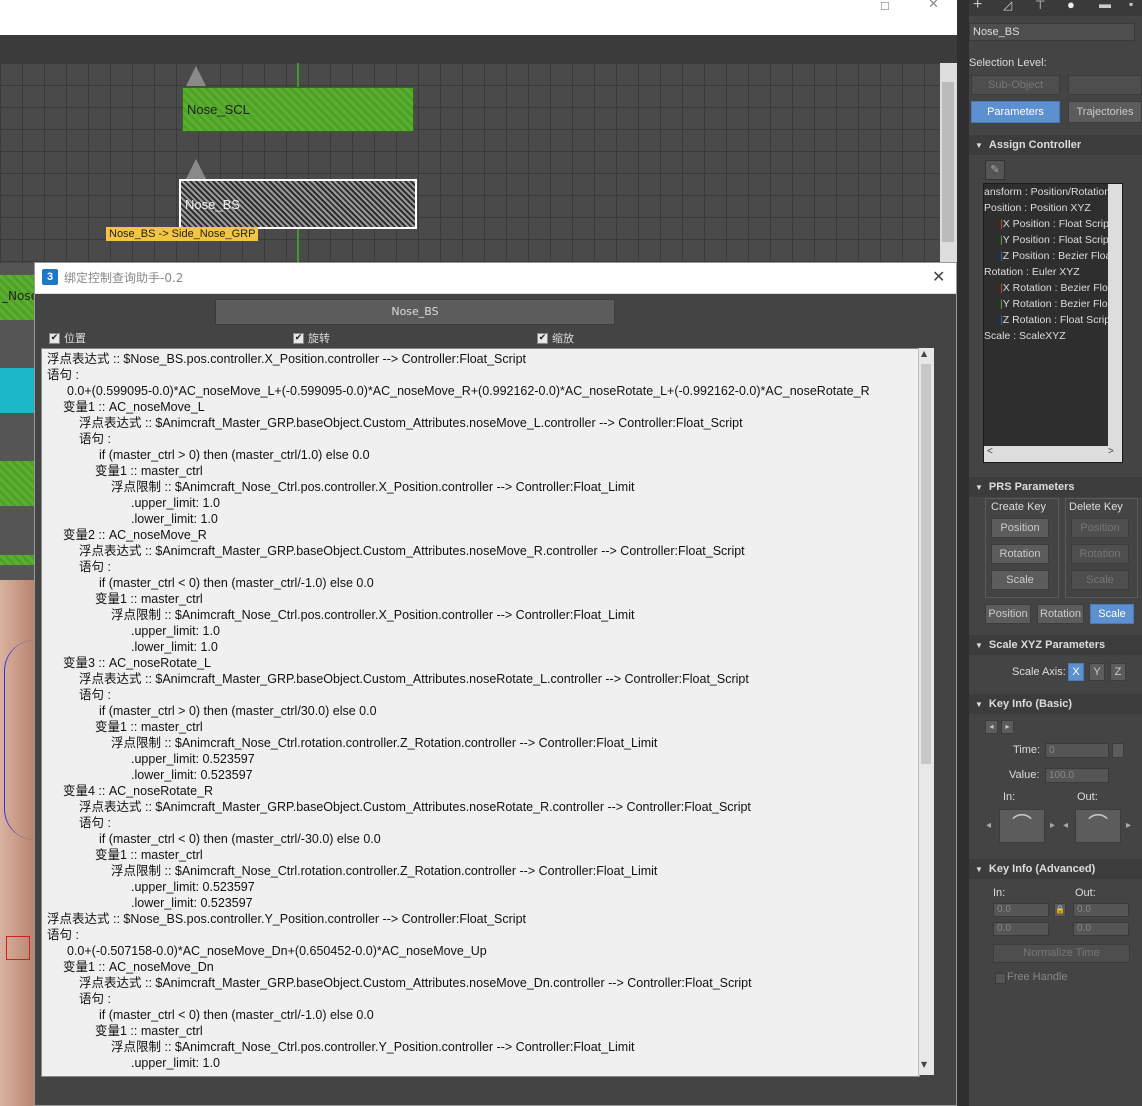  I want to click on tree-item: |Y Rotation : Bezier Float, so click(1053, 304).